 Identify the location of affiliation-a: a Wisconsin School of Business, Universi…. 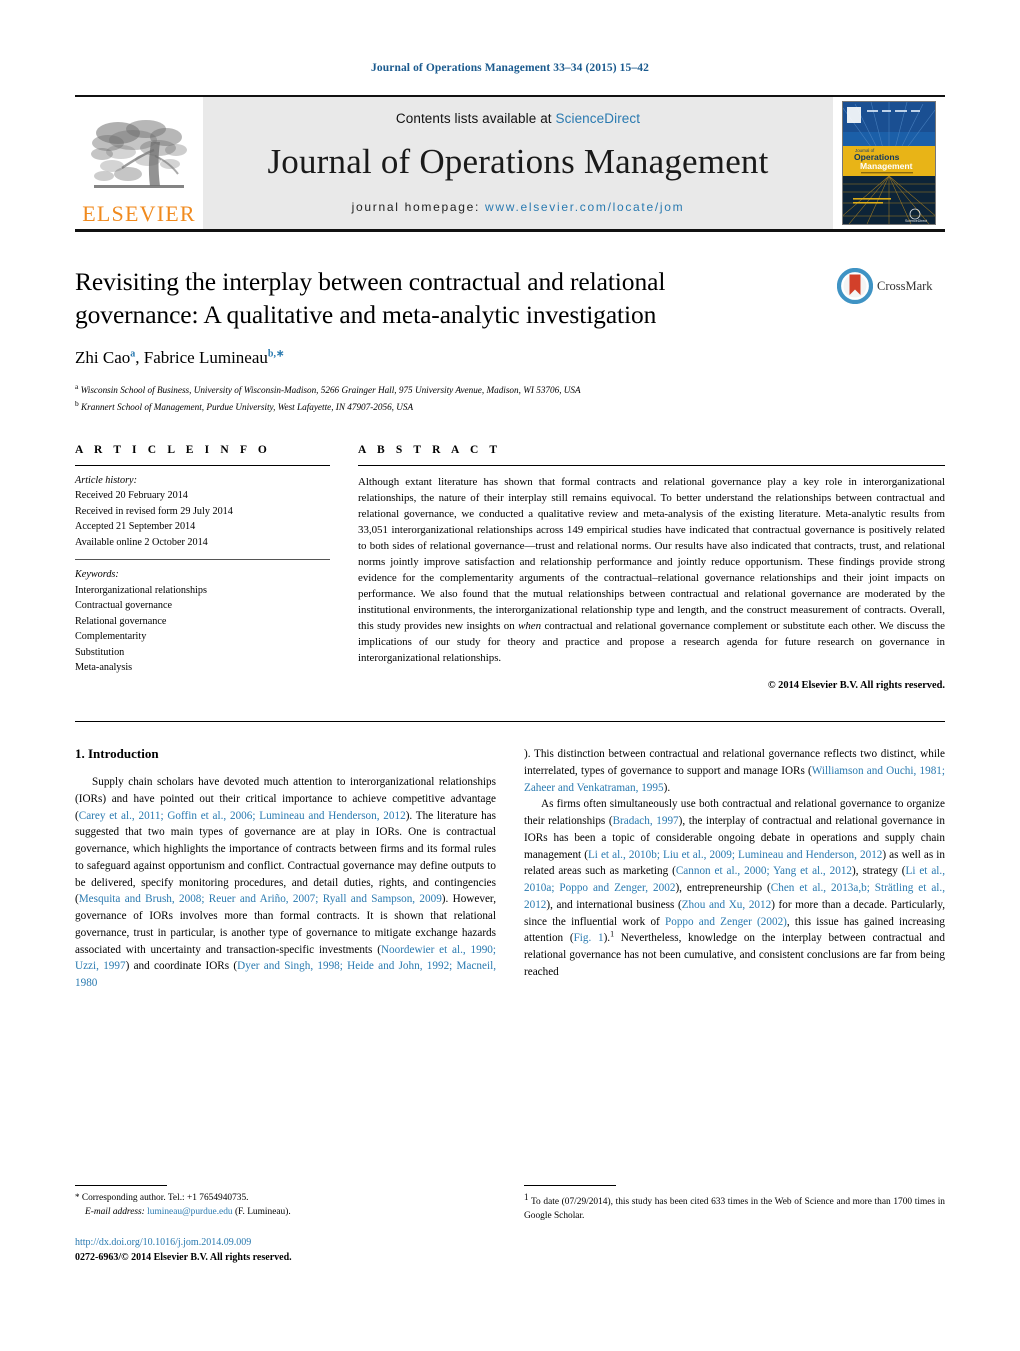
(510, 389).